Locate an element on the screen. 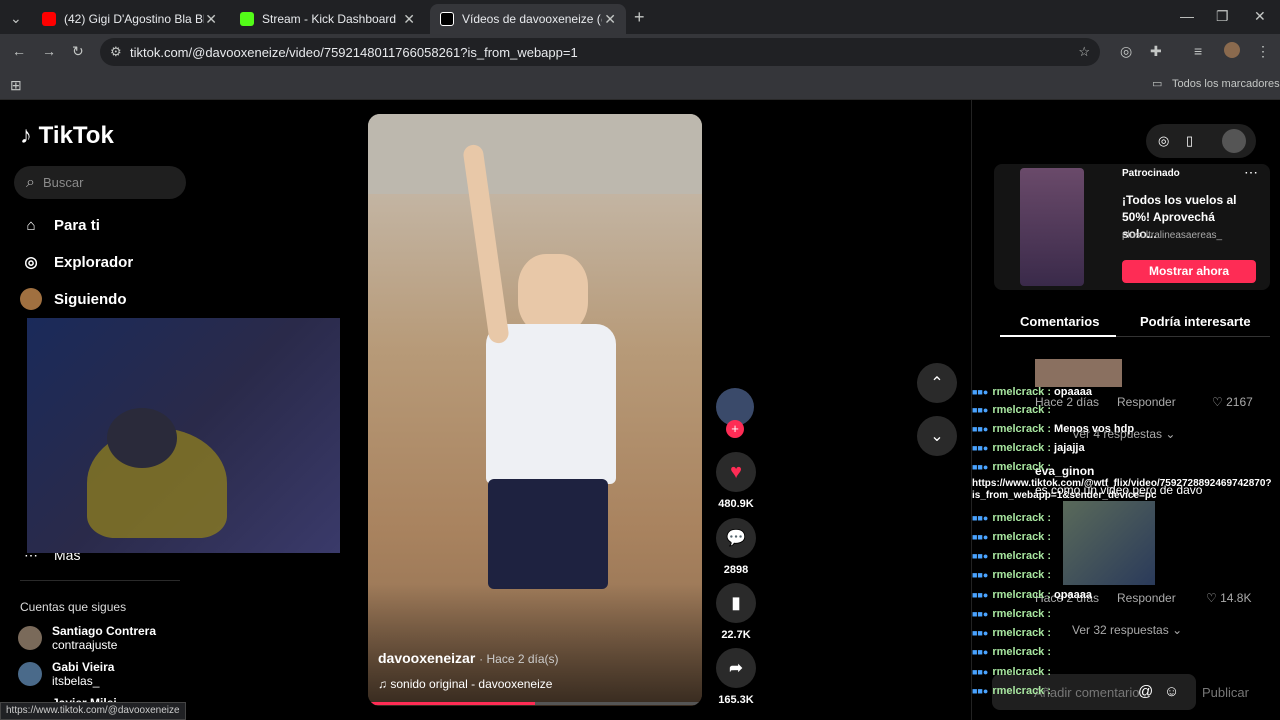  back-icon: ← is located at coordinates (19, 51).